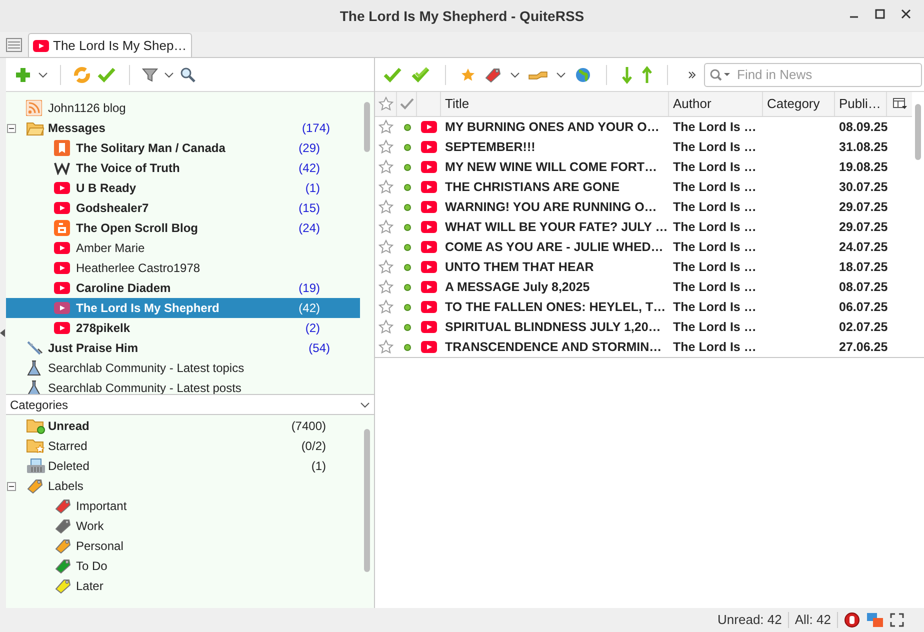  I want to click on feed-item: Heatherlee Castro1978, so click(183, 268).